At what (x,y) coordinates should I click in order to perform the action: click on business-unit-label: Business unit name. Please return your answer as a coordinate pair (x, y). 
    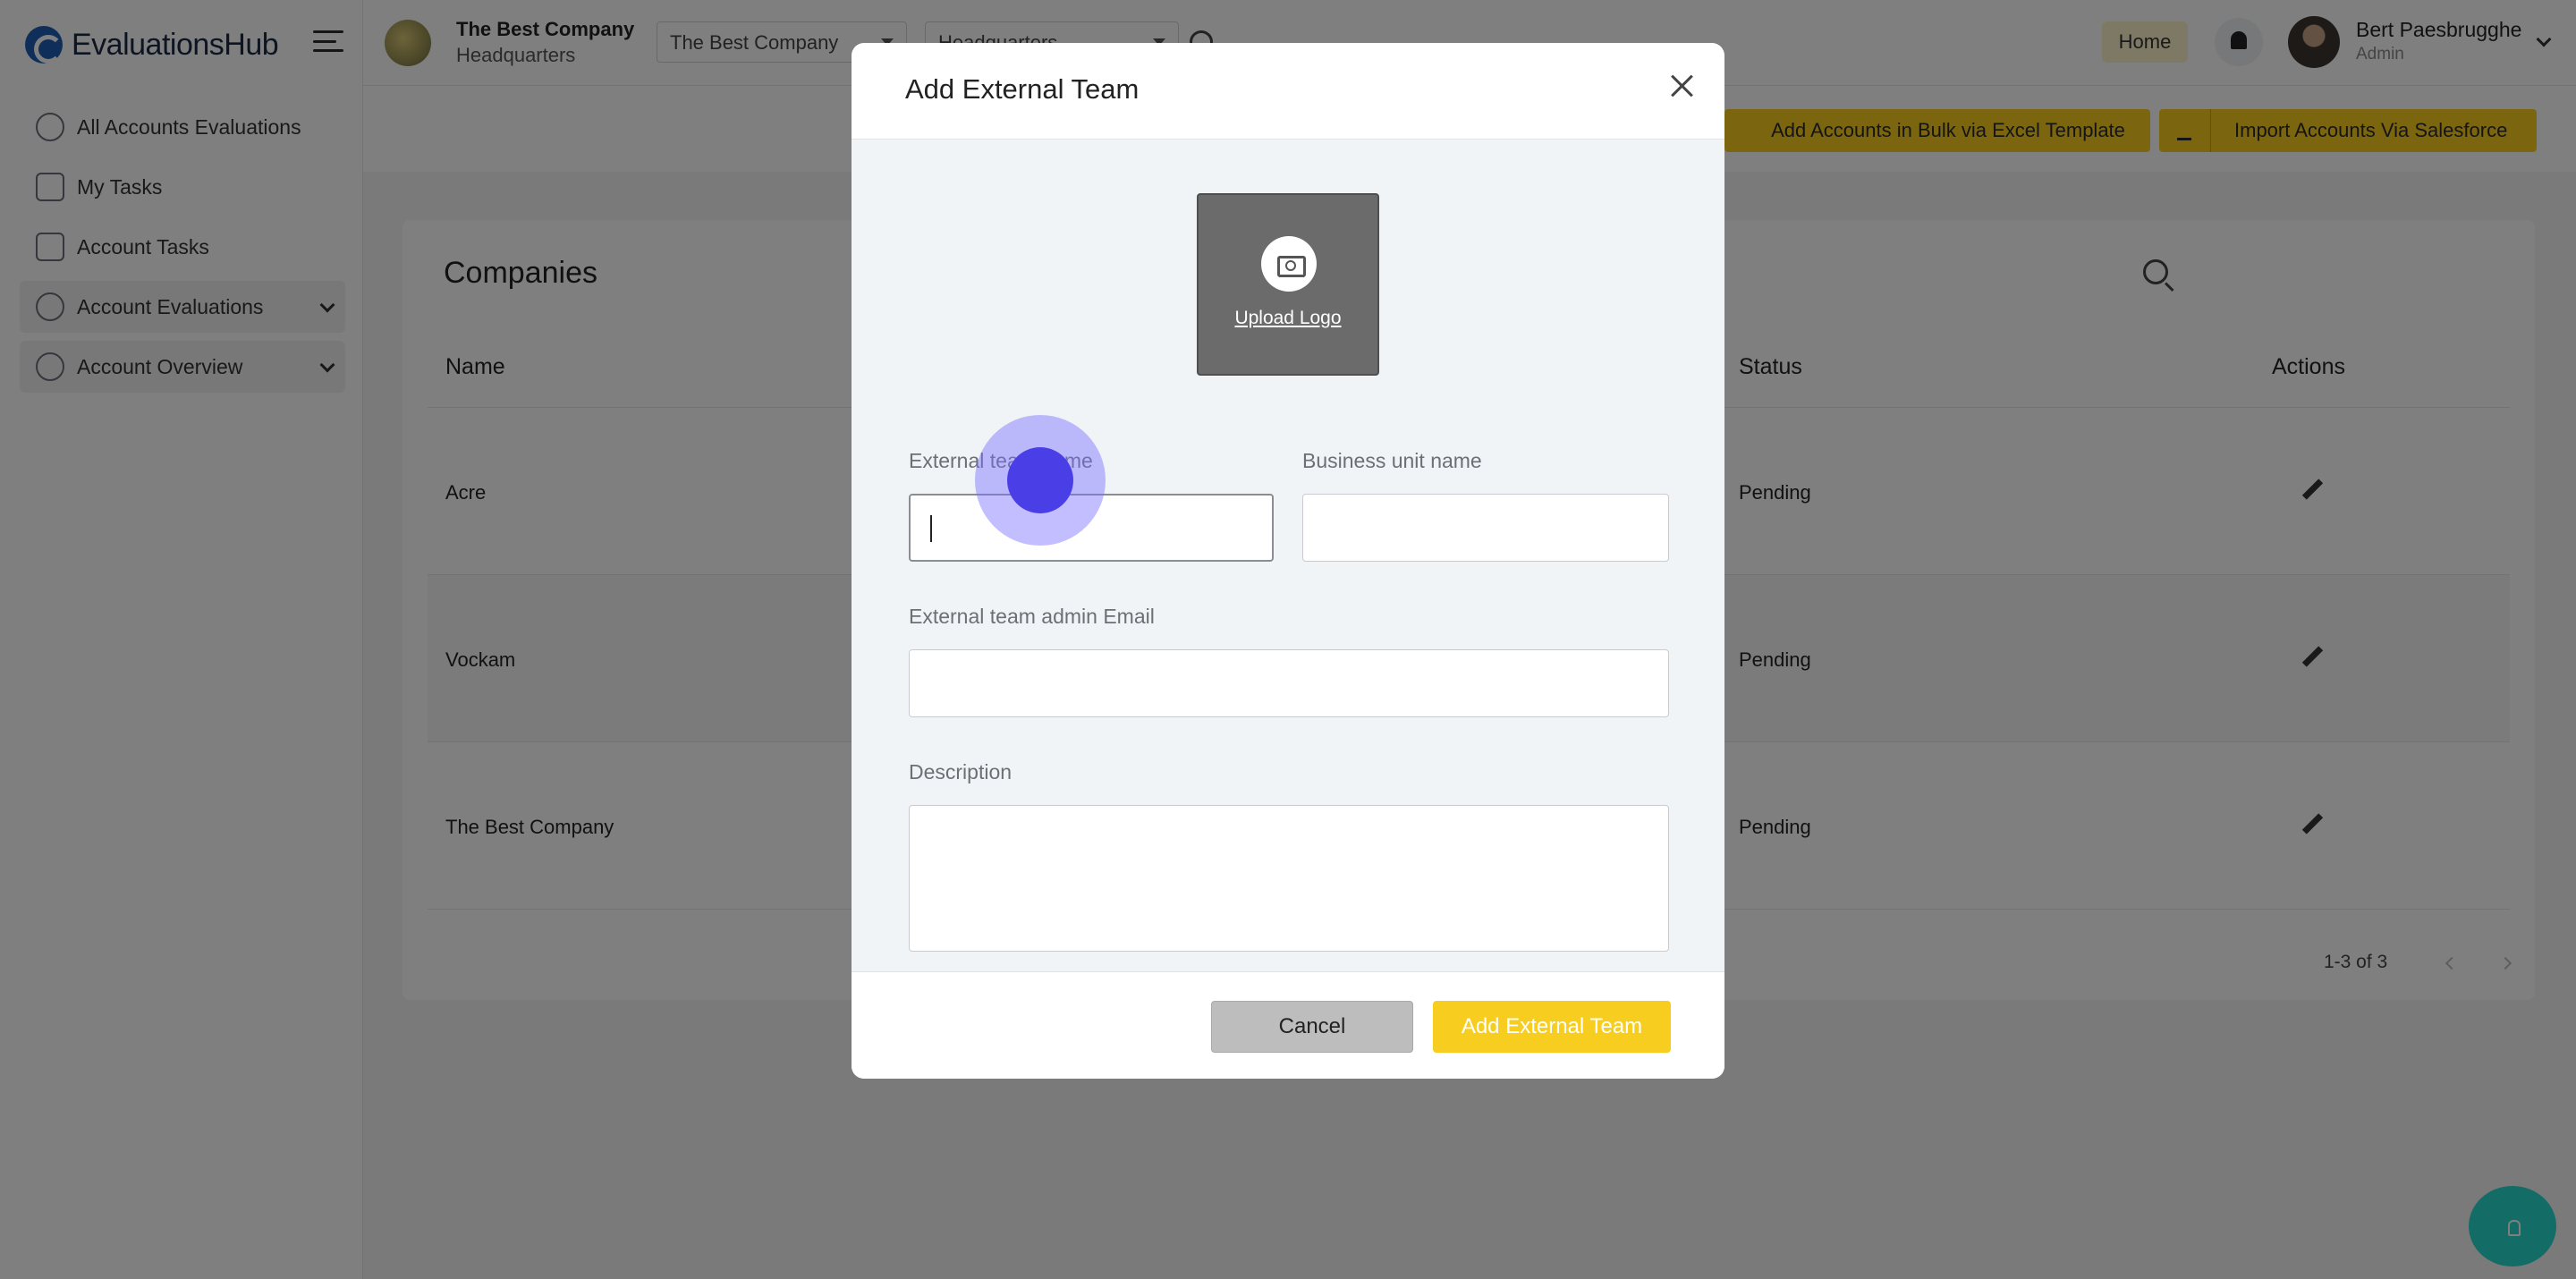
    Looking at the image, I should click on (1392, 461).